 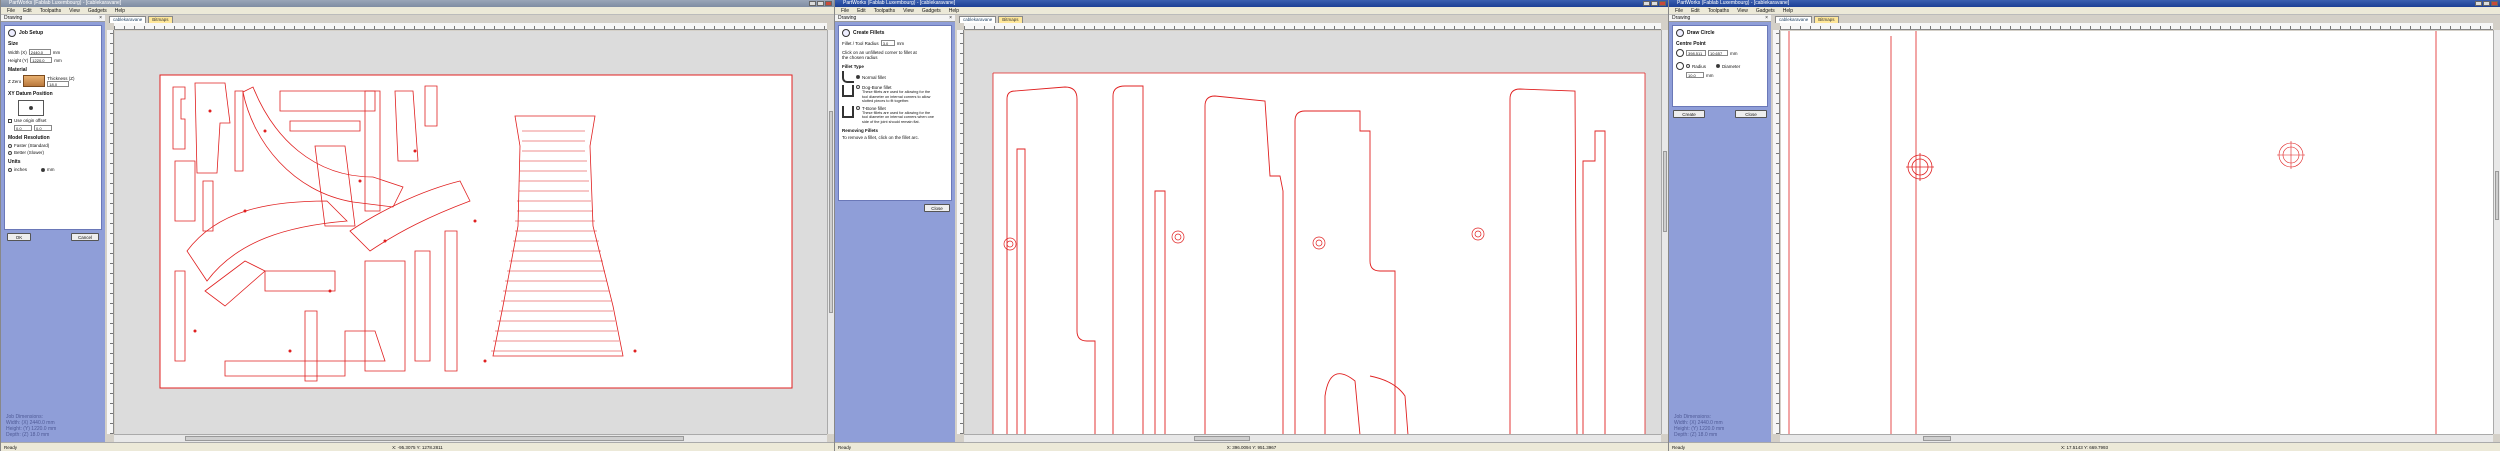 I want to click on radius-input: 3.0, so click(x=887, y=43).